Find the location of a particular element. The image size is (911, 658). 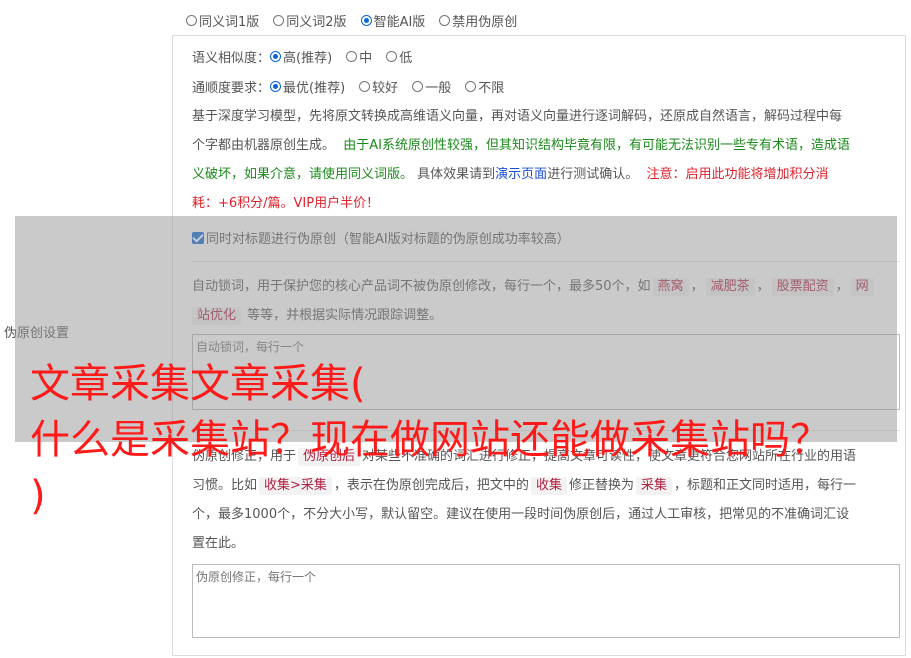

mode-radio-group: 同义词1版 同义词2版 智能AI版 禁用伪原创 is located at coordinates (358, 20).